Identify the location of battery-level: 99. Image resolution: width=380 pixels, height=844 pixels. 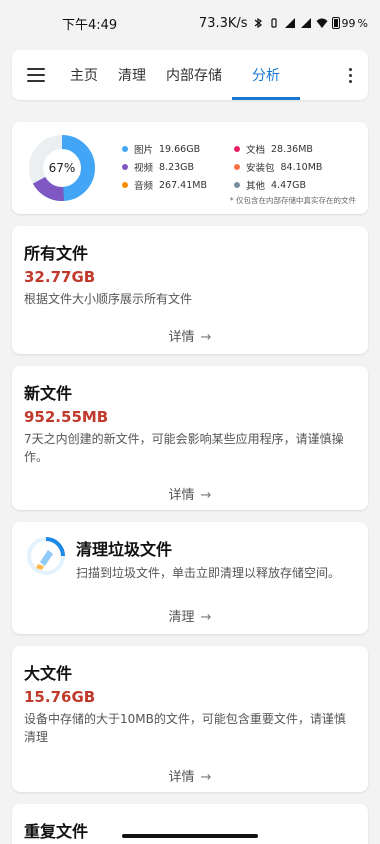
(348, 23).